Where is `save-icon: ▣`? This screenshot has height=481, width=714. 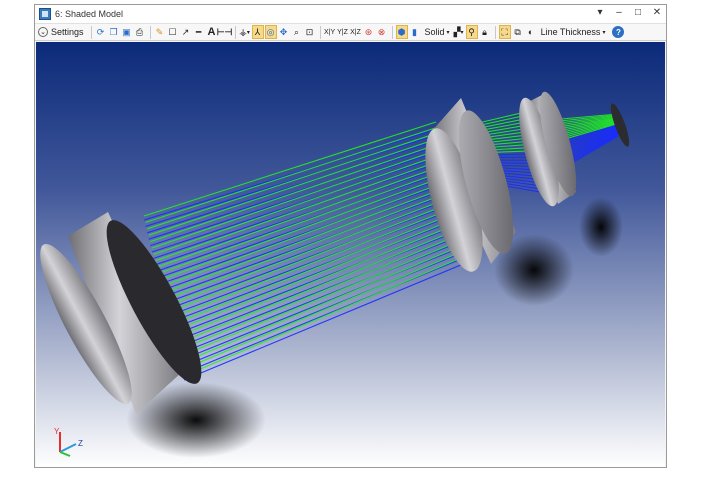
save-icon: ▣ is located at coordinates (127, 32).